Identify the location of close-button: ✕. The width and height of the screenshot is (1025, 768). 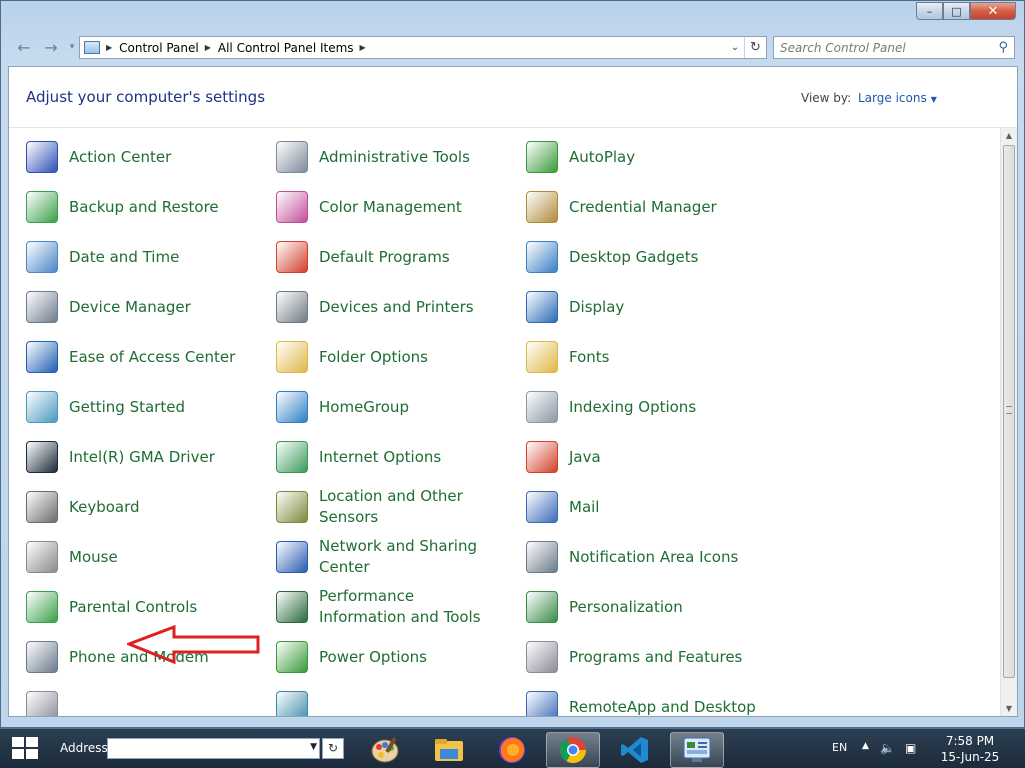
(993, 11).